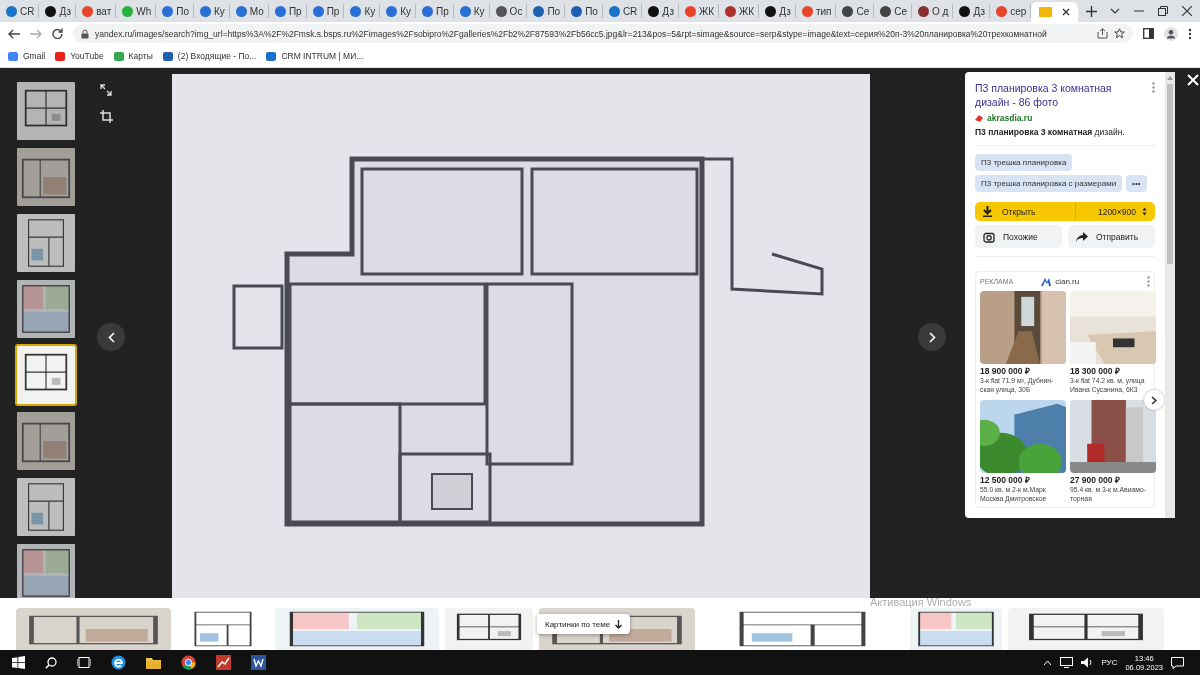 Image resolution: width=1200 pixels, height=675 pixels. I want to click on address-bar: yandex.ru/images/search?img_url=https%3A%2F%2Fmsk.s.bsps.ru%2Fimages%2Fsobipro%2Fgalleries%2Fb2%2F87593%2Fb56cc5.jpg&lr=213&pos=5&rpt=simage&source=serp&stype=image&text=серия%20п-3%20планировка%20трехкомнатной, so click(603, 33).